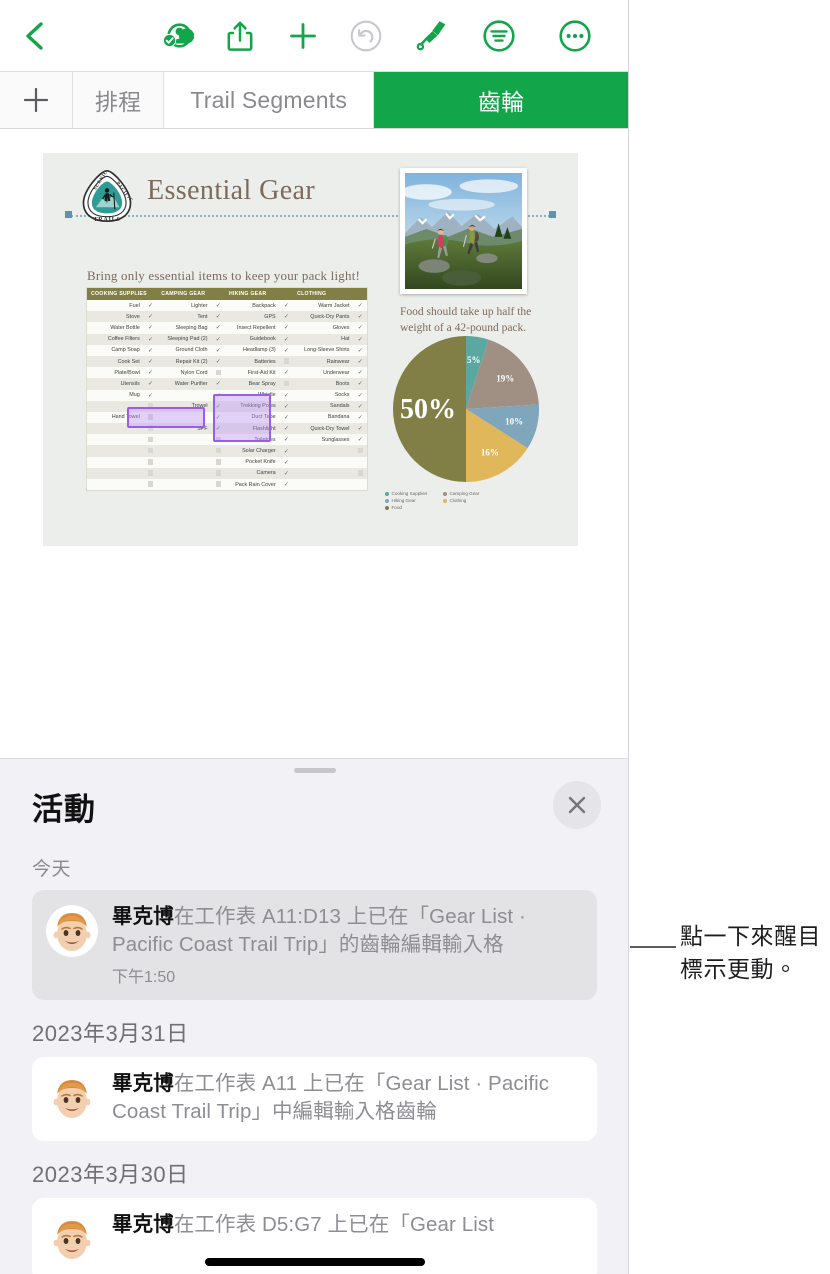 The height and width of the screenshot is (1274, 830). What do you see at coordinates (252, 440) in the screenshot?
I see `table-cell-label: Toiletries` at bounding box center [252, 440].